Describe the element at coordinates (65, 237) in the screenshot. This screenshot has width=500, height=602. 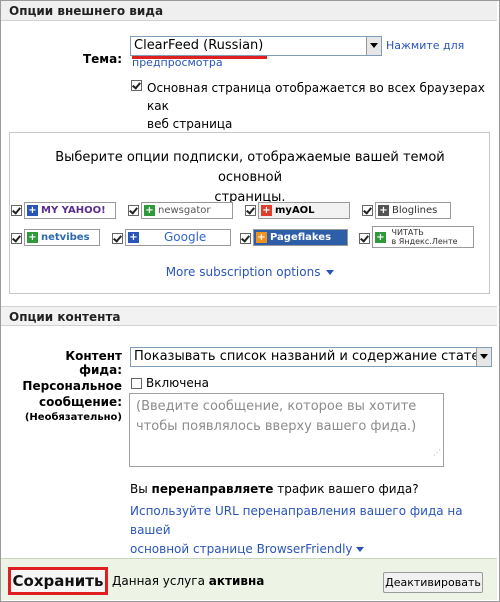
I see `netvibes-label: netvibes` at that location.